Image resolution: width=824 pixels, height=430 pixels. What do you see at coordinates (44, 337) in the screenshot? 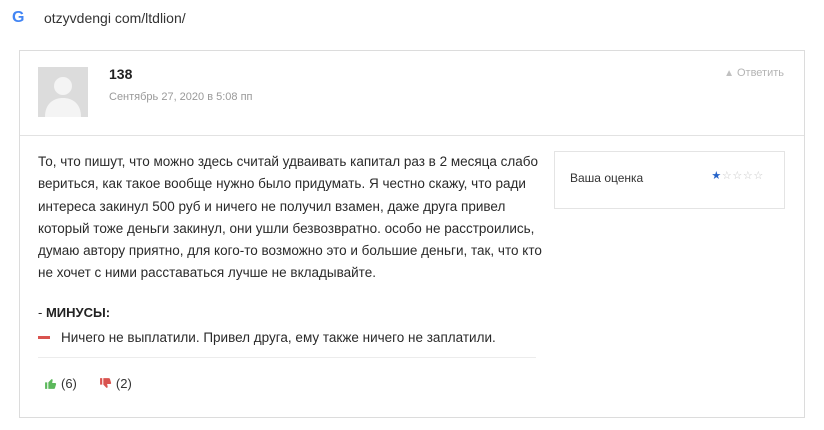
I see `minus-icon` at bounding box center [44, 337].